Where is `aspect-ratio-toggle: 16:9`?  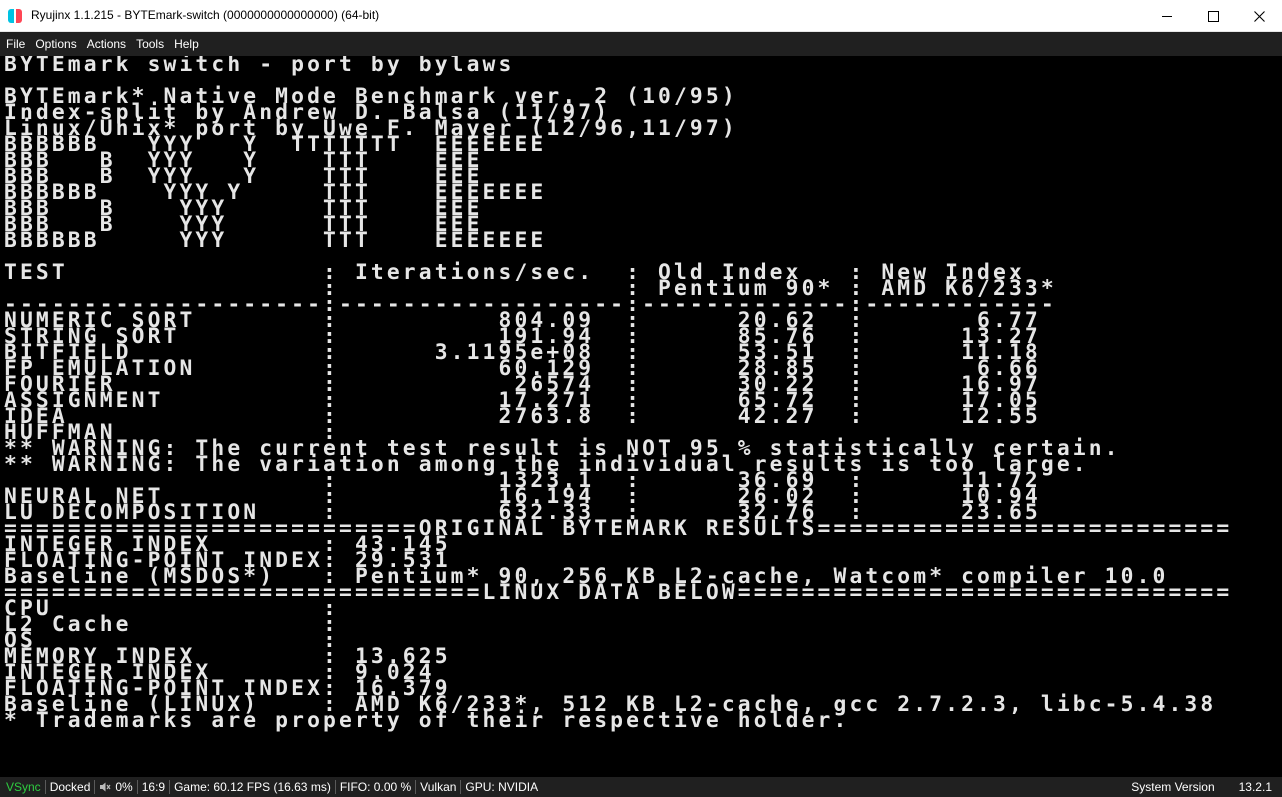 aspect-ratio-toggle: 16:9 is located at coordinates (153, 787).